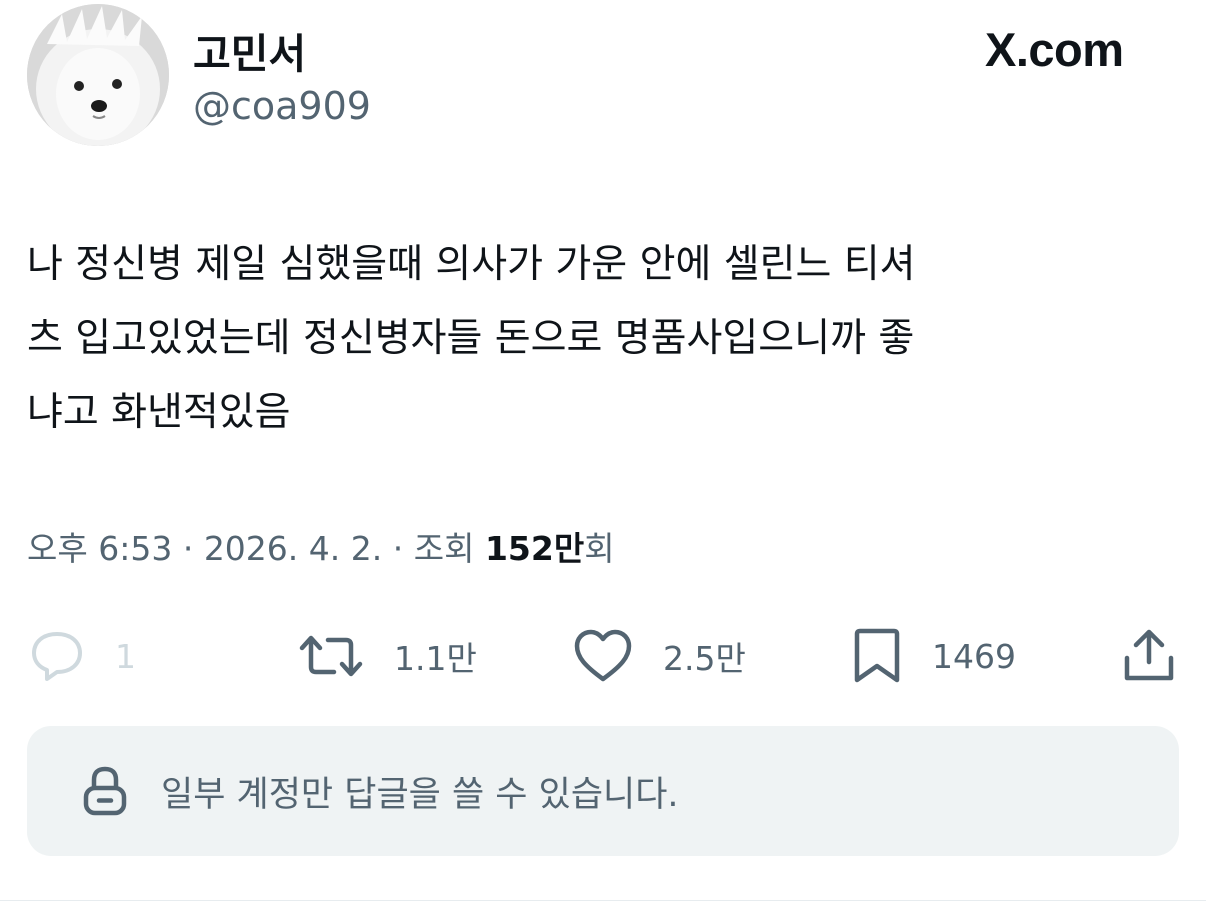 The height and width of the screenshot is (921, 1206). I want to click on brand-watermark: X.com, so click(1054, 49).